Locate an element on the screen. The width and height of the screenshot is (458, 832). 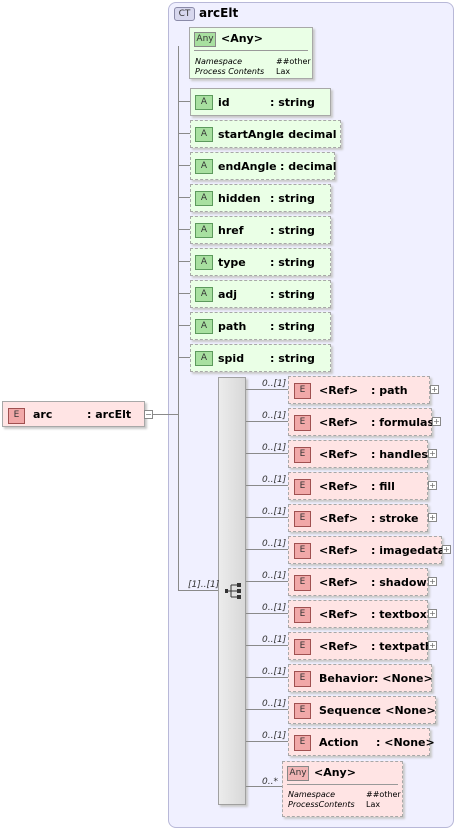
attribute-endangle: AendAngle: decimal is located at coordinates (263, 166).